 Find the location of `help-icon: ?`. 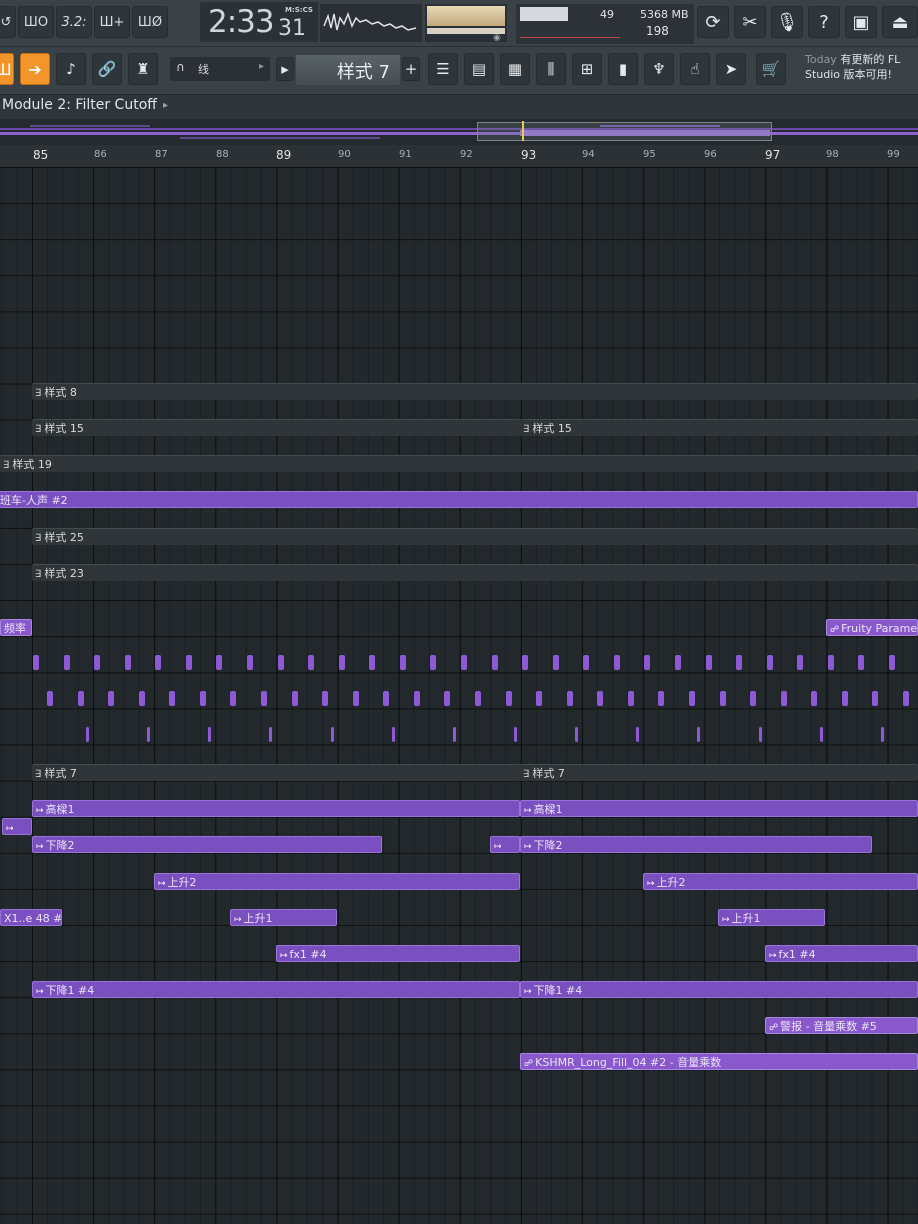

help-icon: ? is located at coordinates (824, 22).